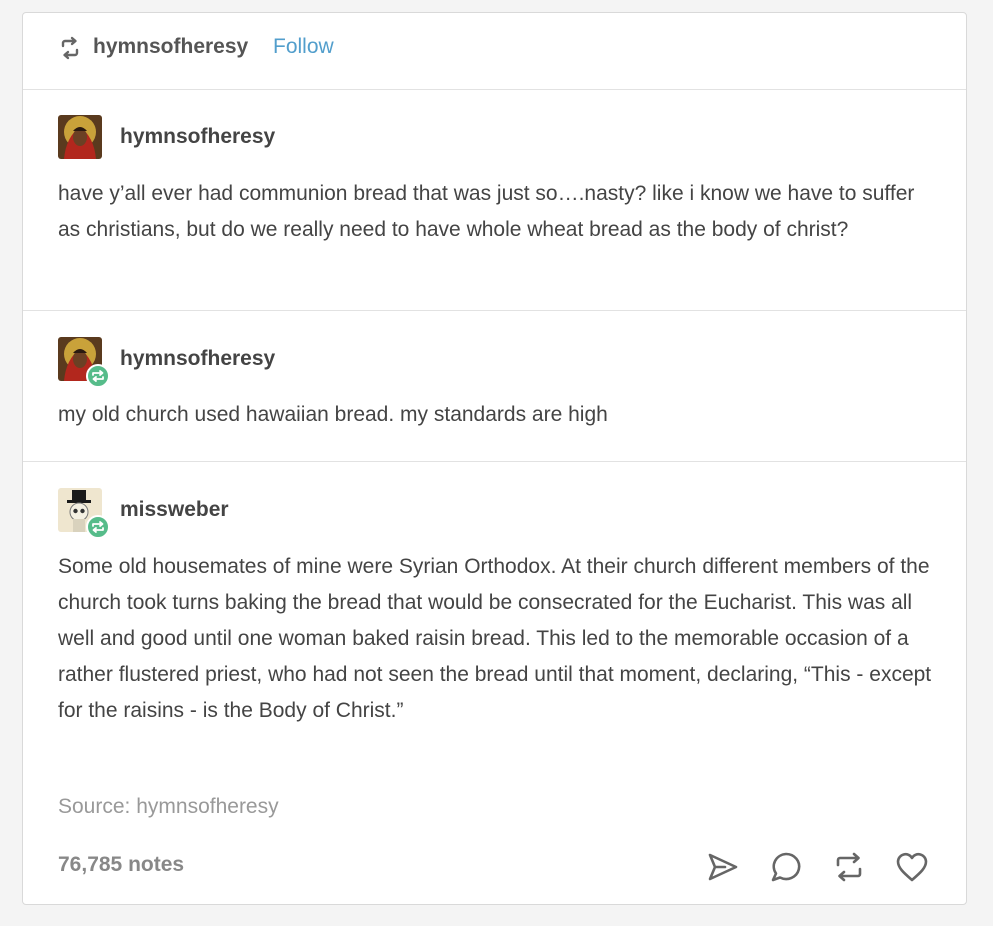 This screenshot has height=926, width=993. Describe the element at coordinates (817, 867) in the screenshot. I see `post-actions` at that location.